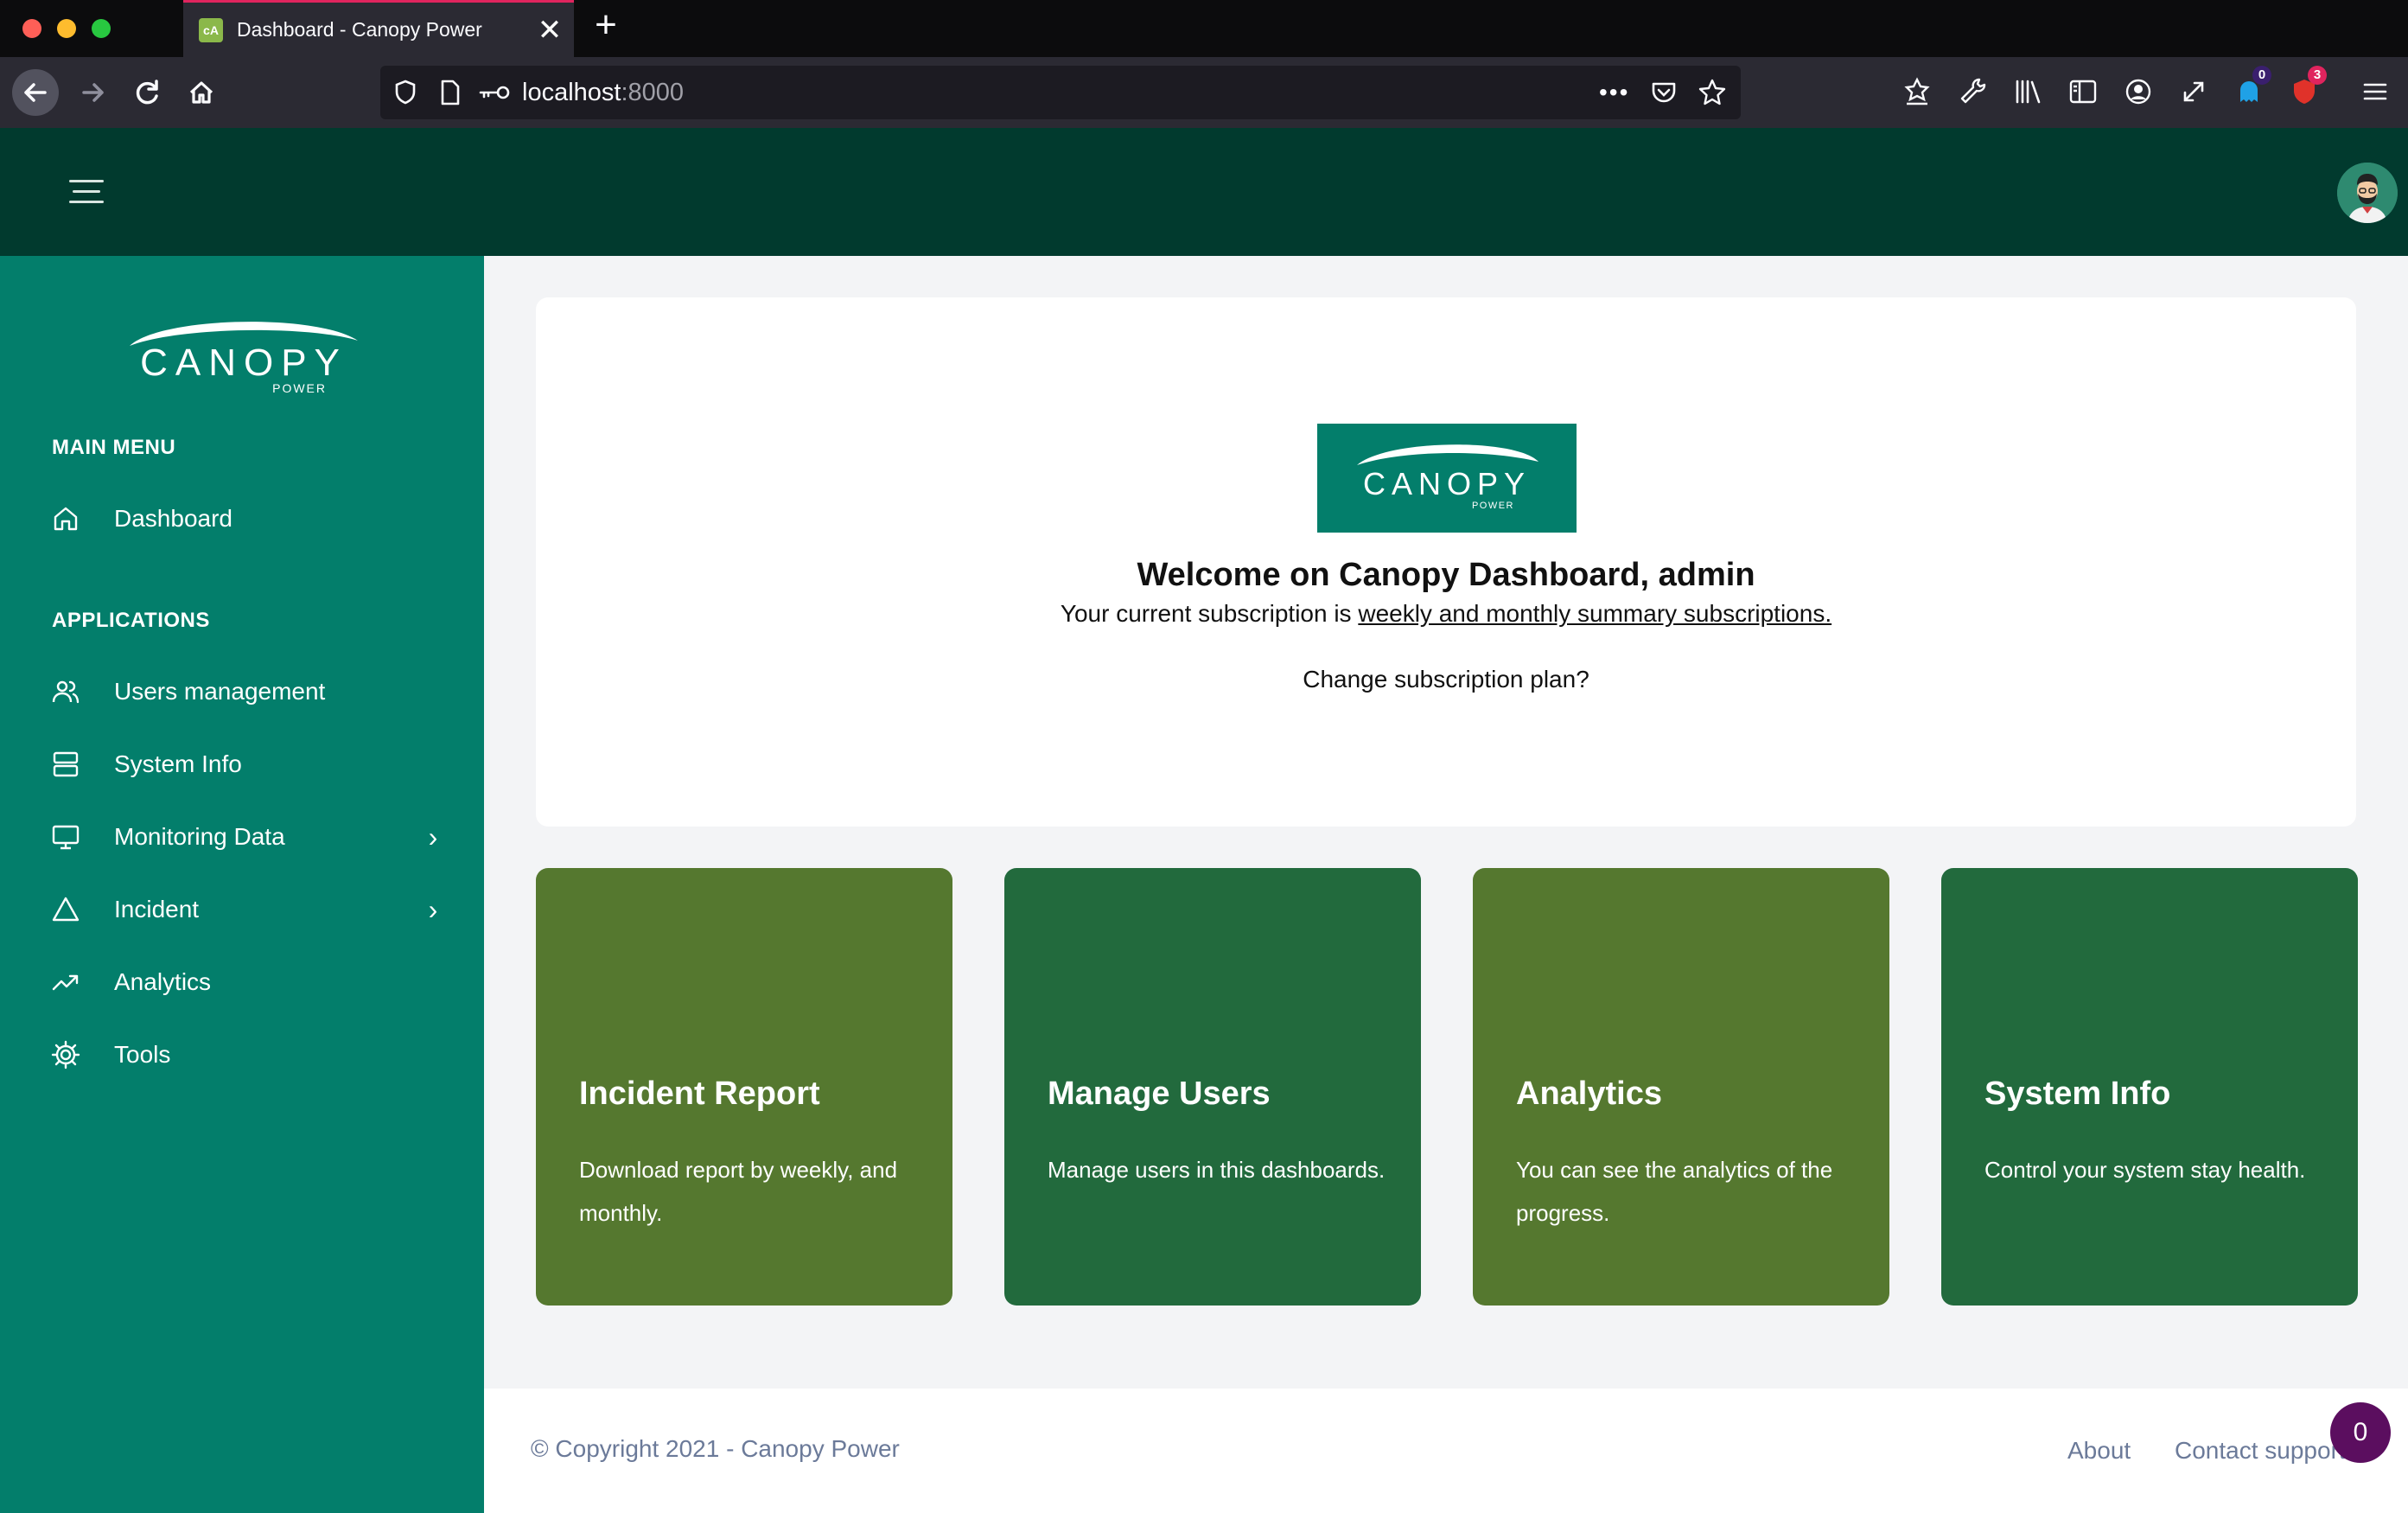  I want to click on forward-button, so click(92, 92).